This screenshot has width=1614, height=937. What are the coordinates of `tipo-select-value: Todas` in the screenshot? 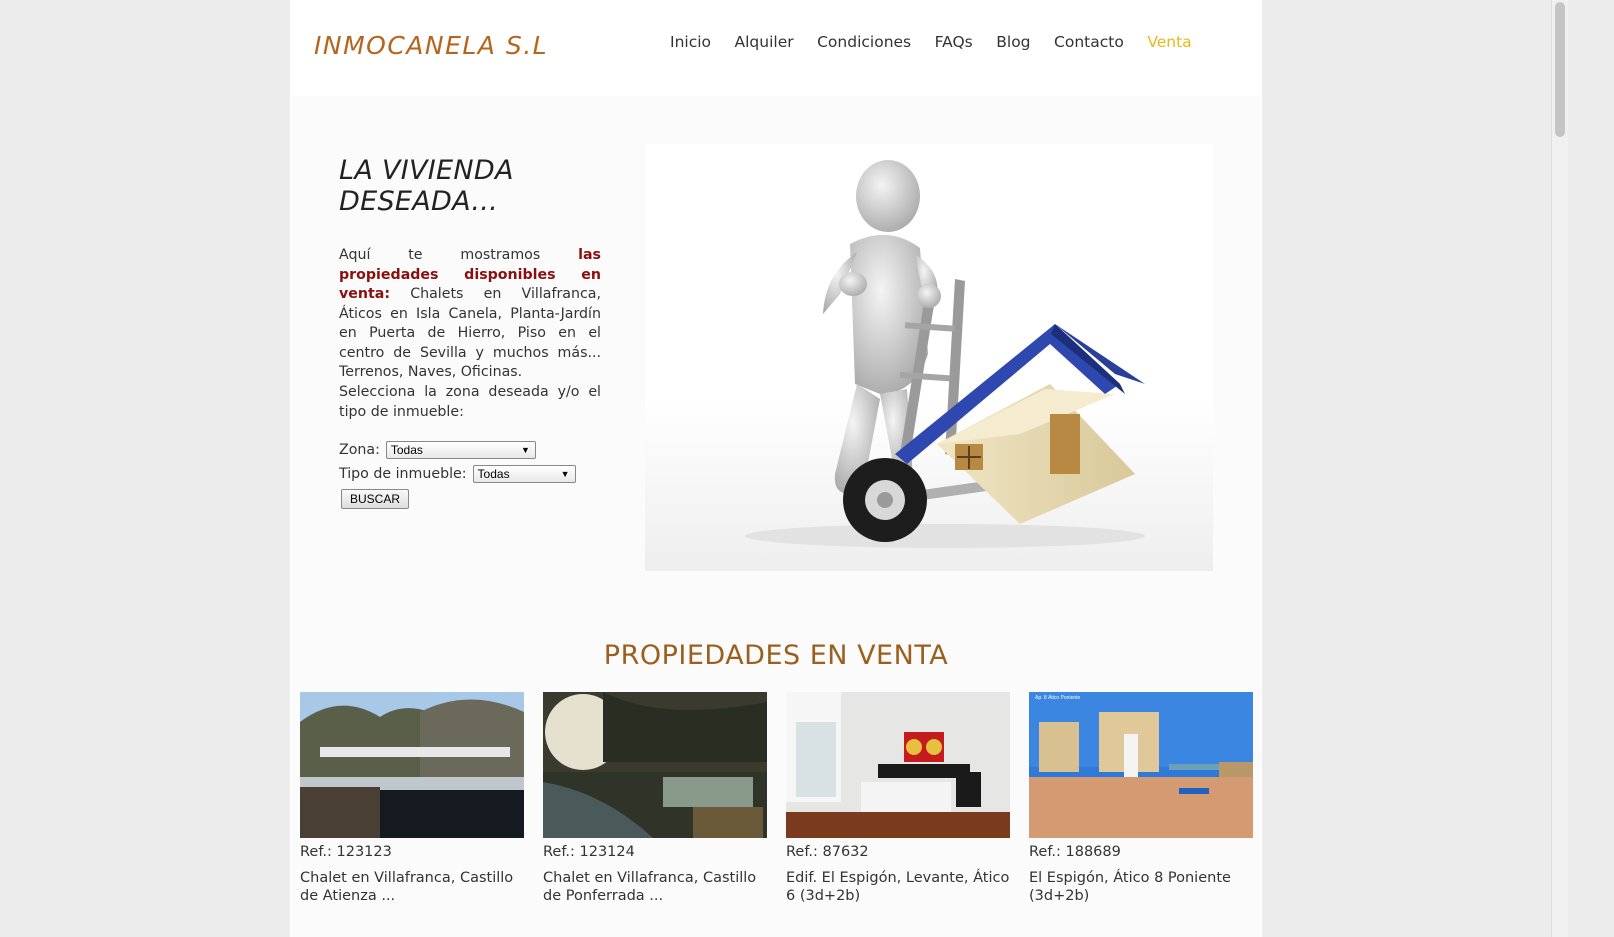 It's located at (493, 474).